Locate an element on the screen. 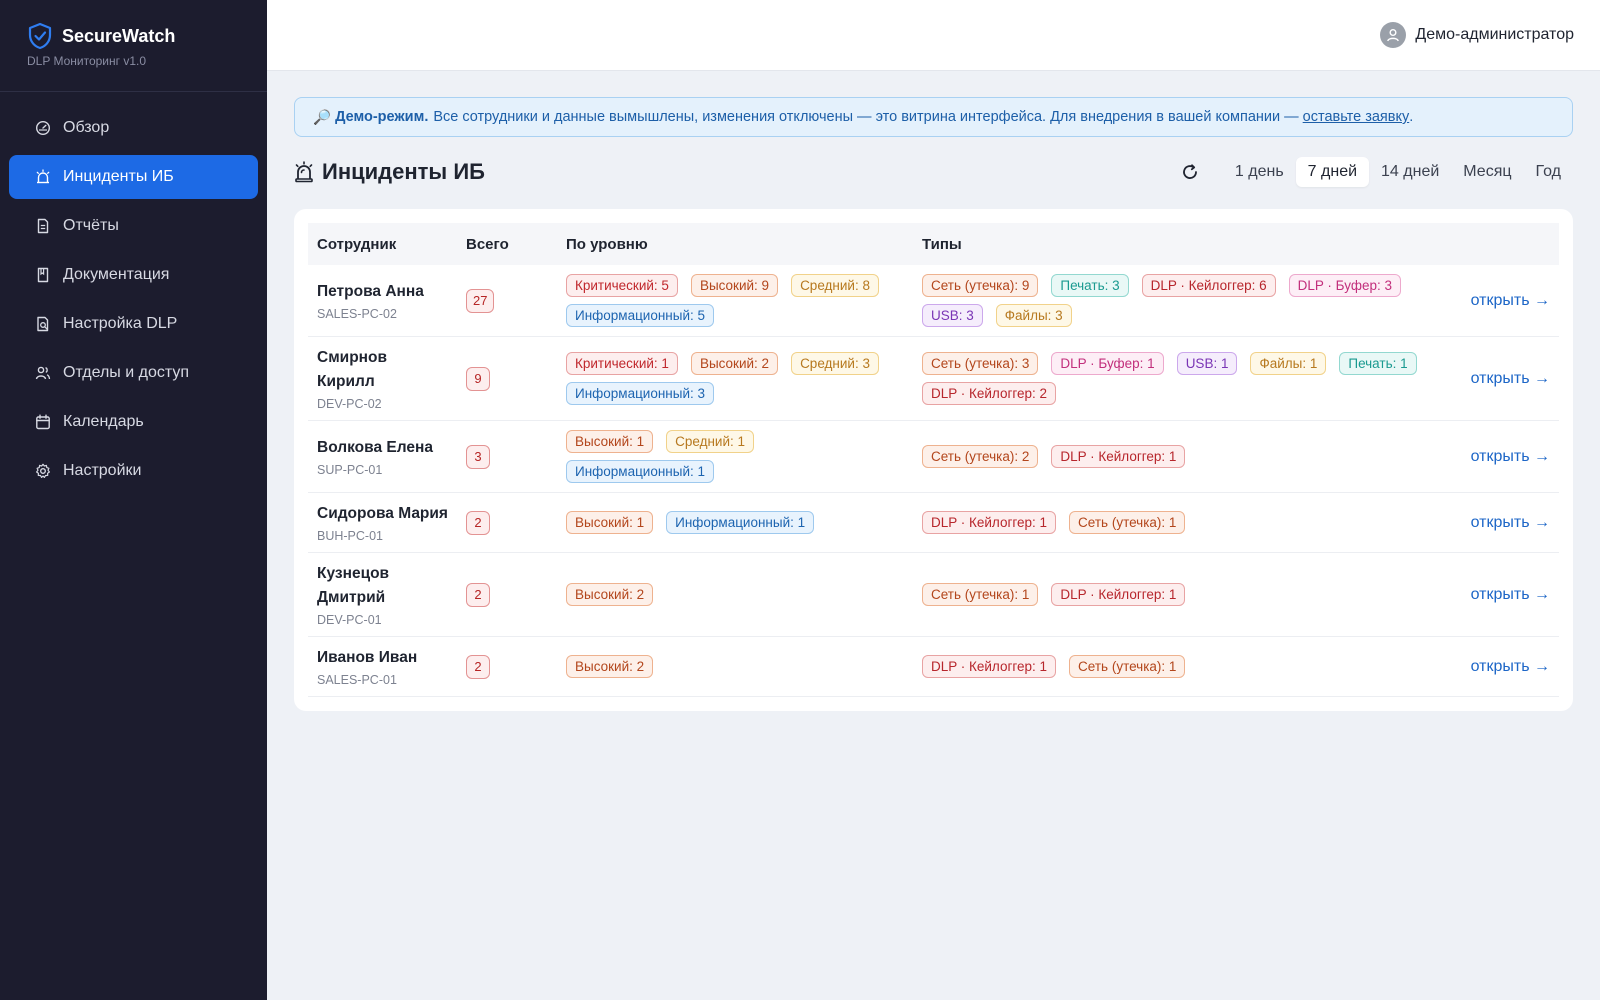 The image size is (1600, 1000). calendar-icon is located at coordinates (43, 422).